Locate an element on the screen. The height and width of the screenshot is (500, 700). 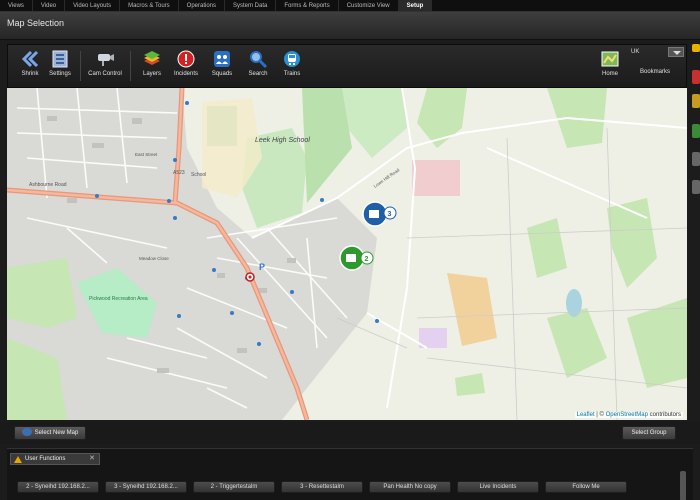
function-button-4: 3 - Resettestalm is located at coordinates (322, 487).